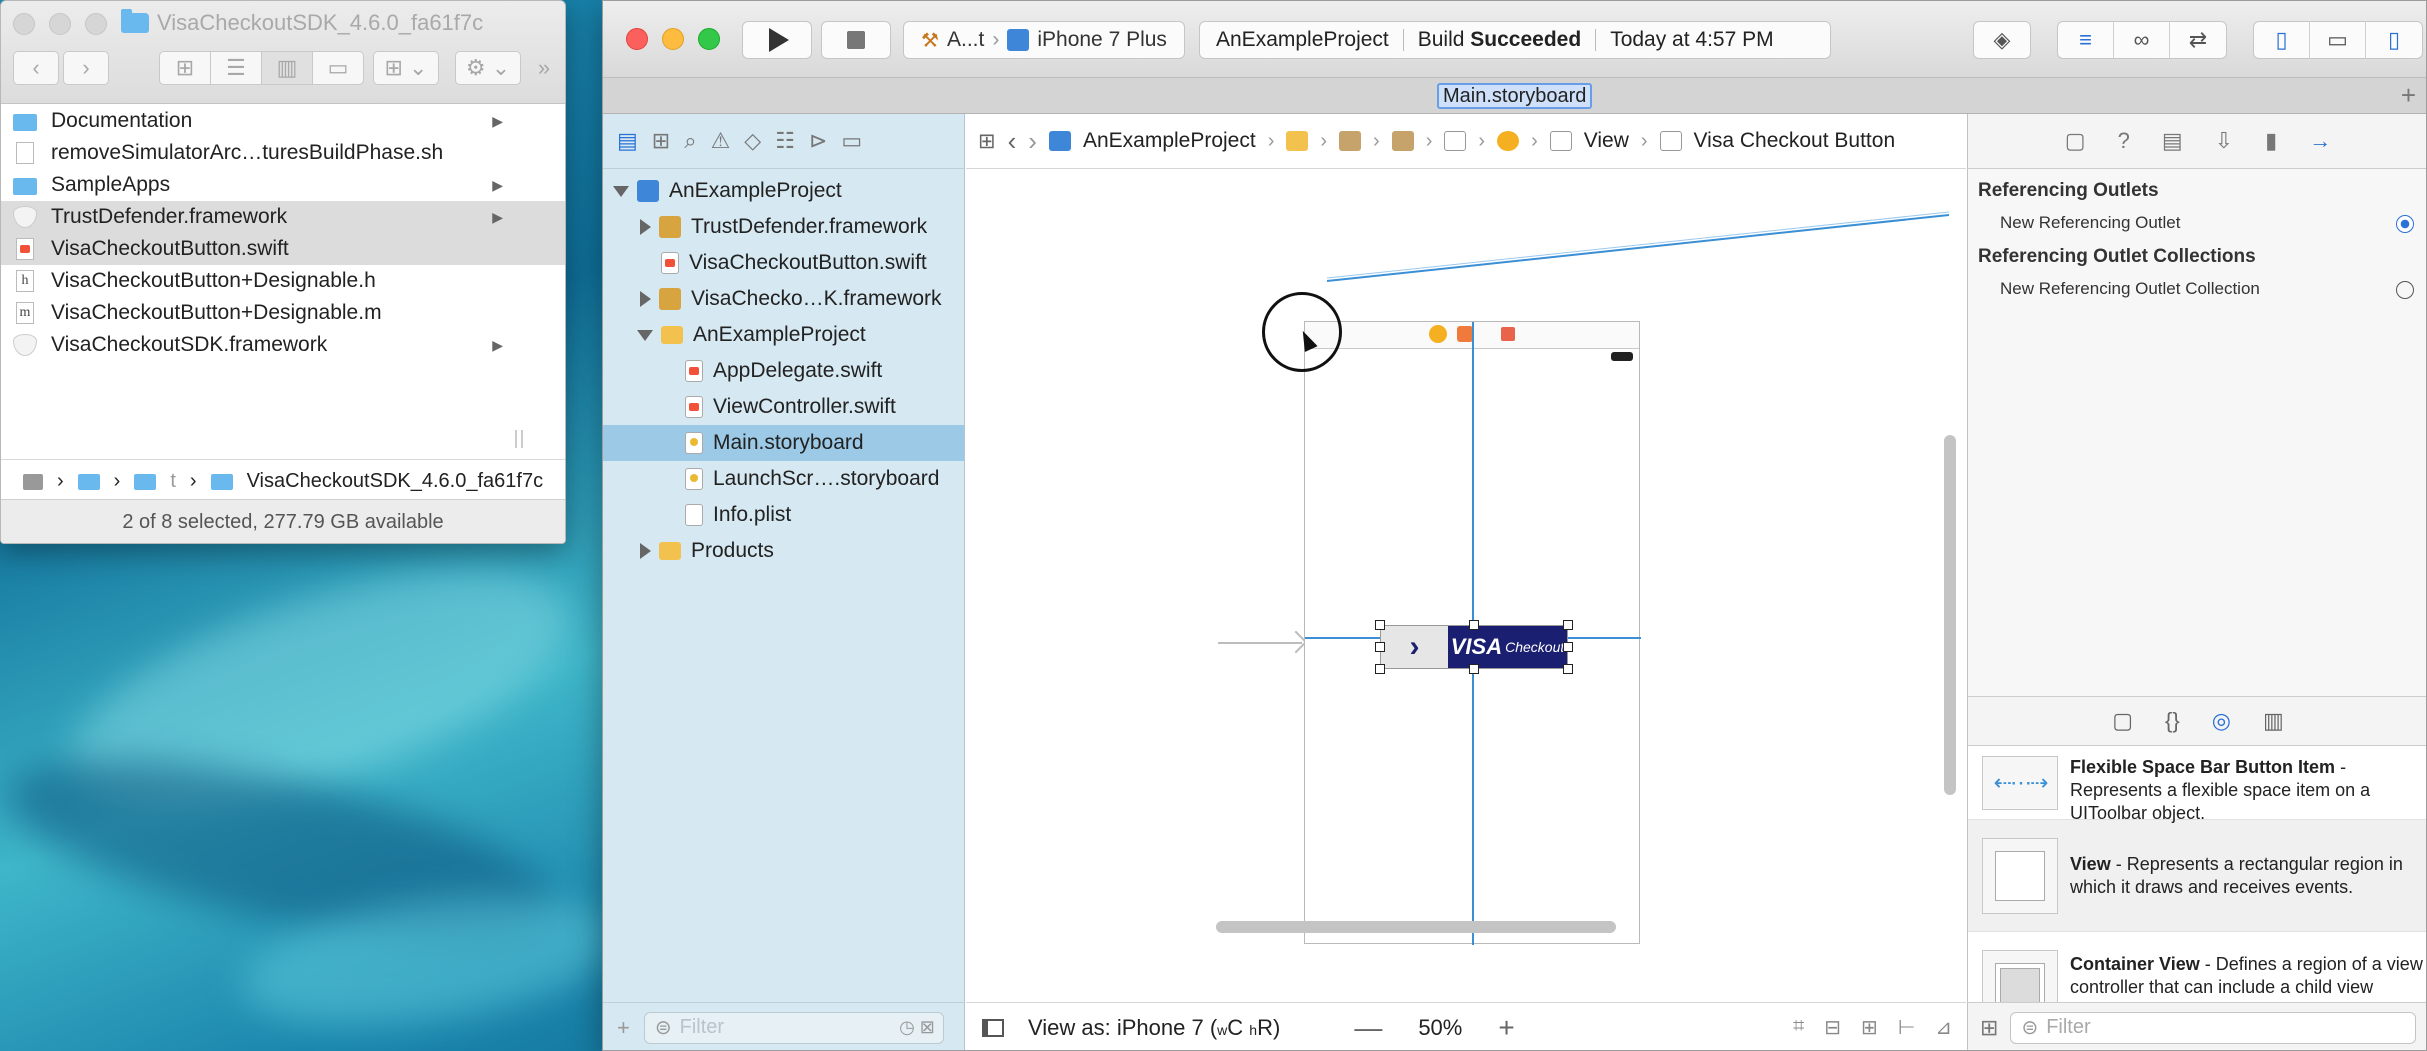 This screenshot has height=1051, width=2427. I want to click on find-navigator-icon: ⌕, so click(690, 141).